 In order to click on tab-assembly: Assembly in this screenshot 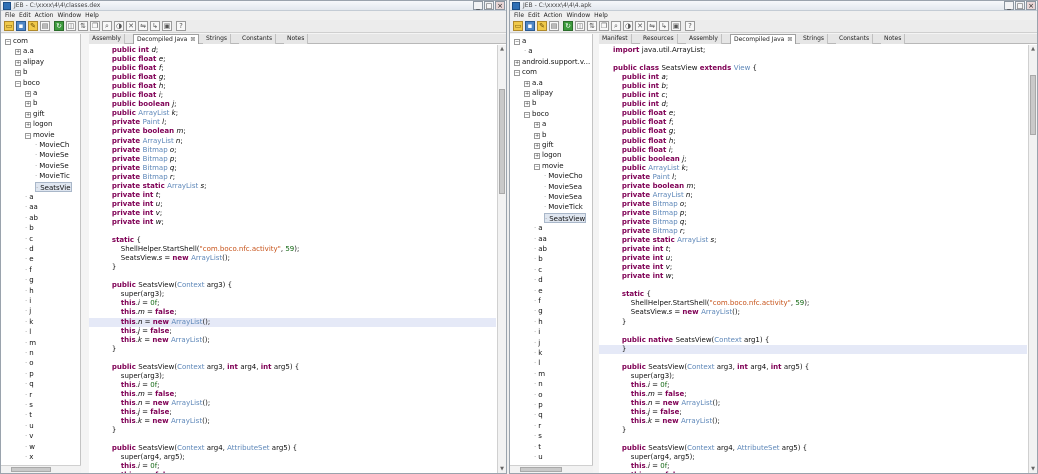, I will do `click(704, 39)`.